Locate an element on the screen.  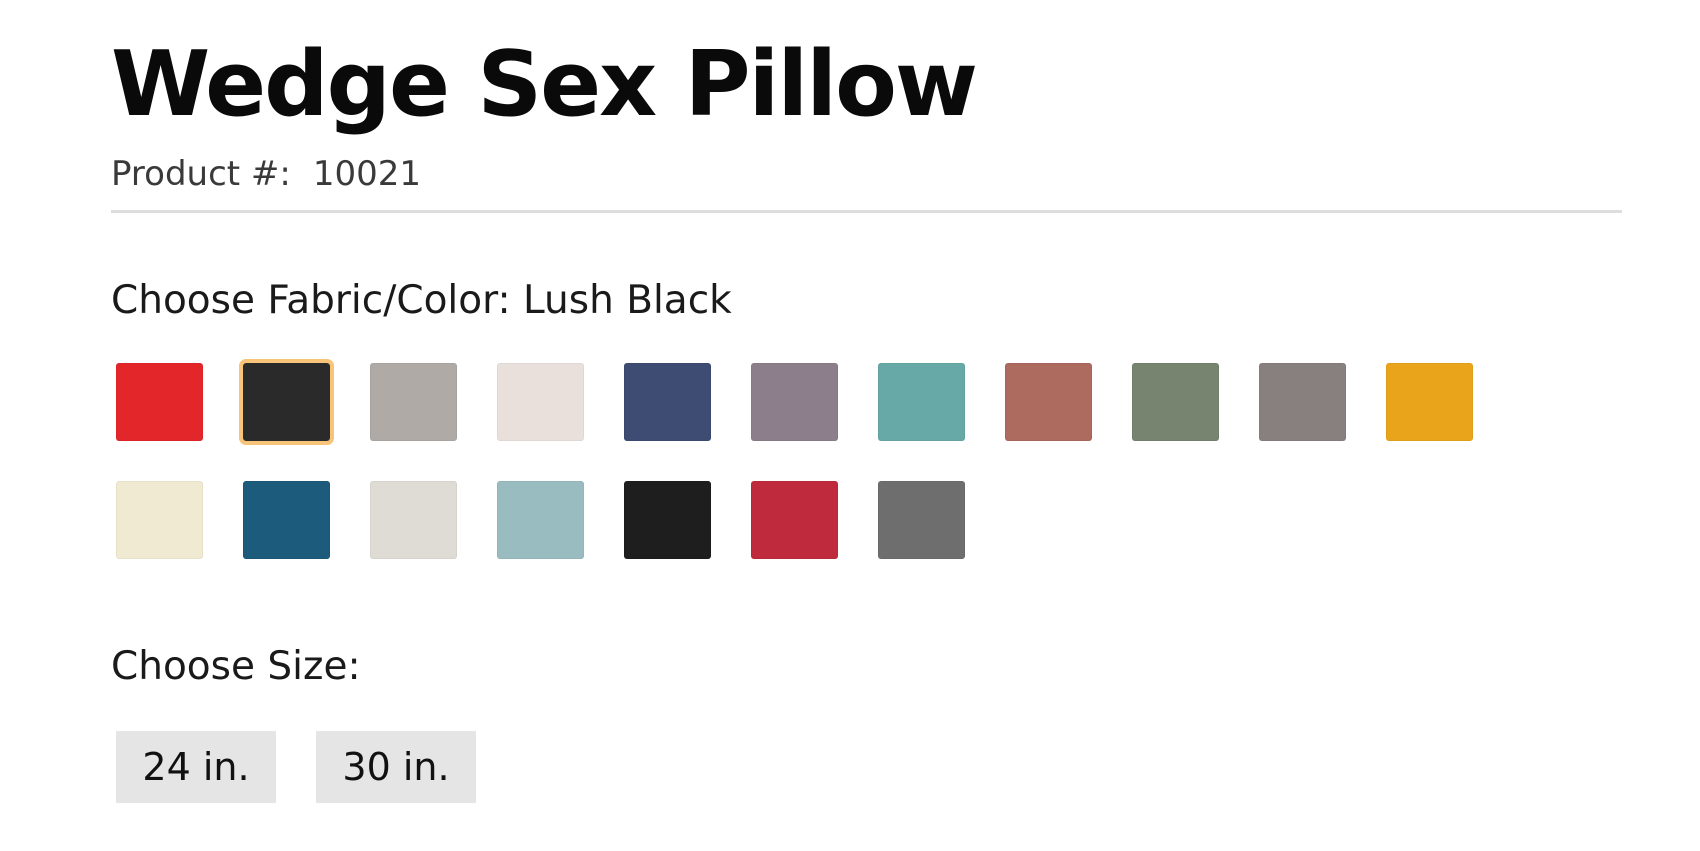
seafoam-swatch is located at coordinates (540, 520).